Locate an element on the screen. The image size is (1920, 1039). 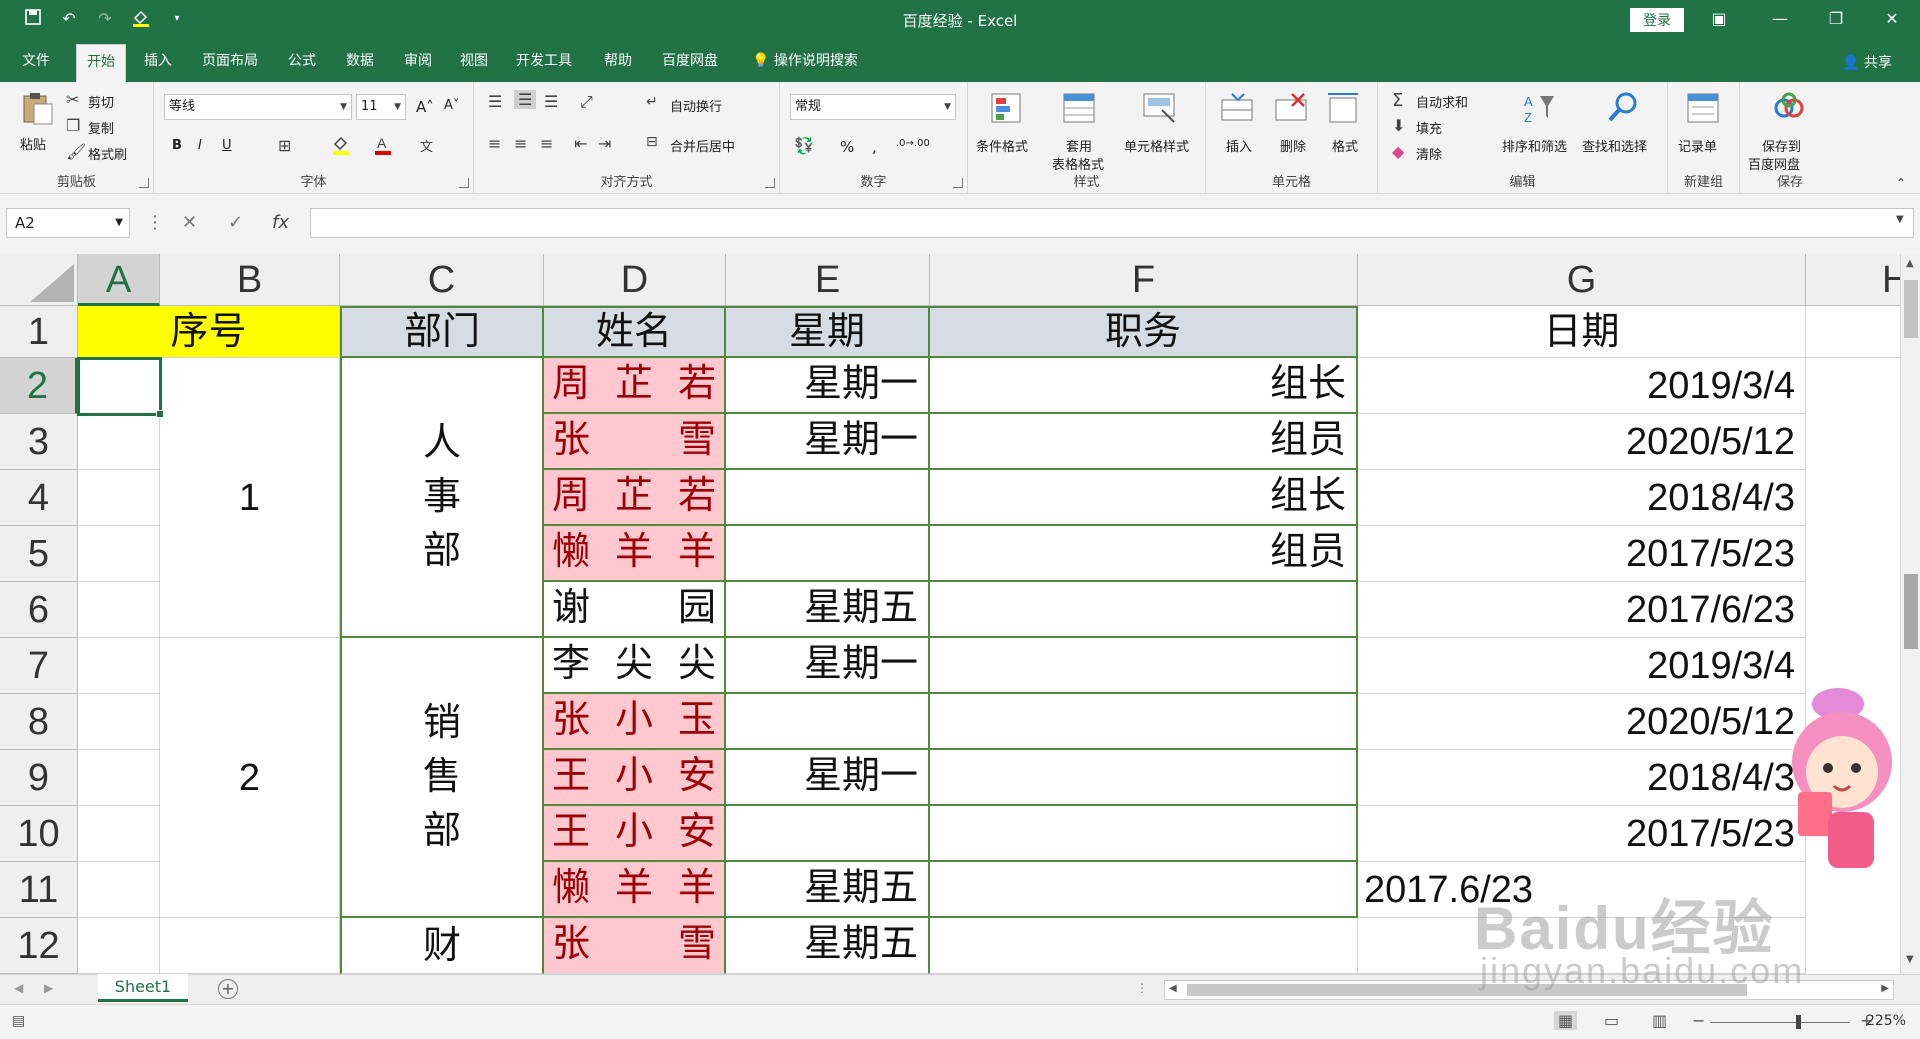
name-box: A2 ▼ is located at coordinates (68, 223).